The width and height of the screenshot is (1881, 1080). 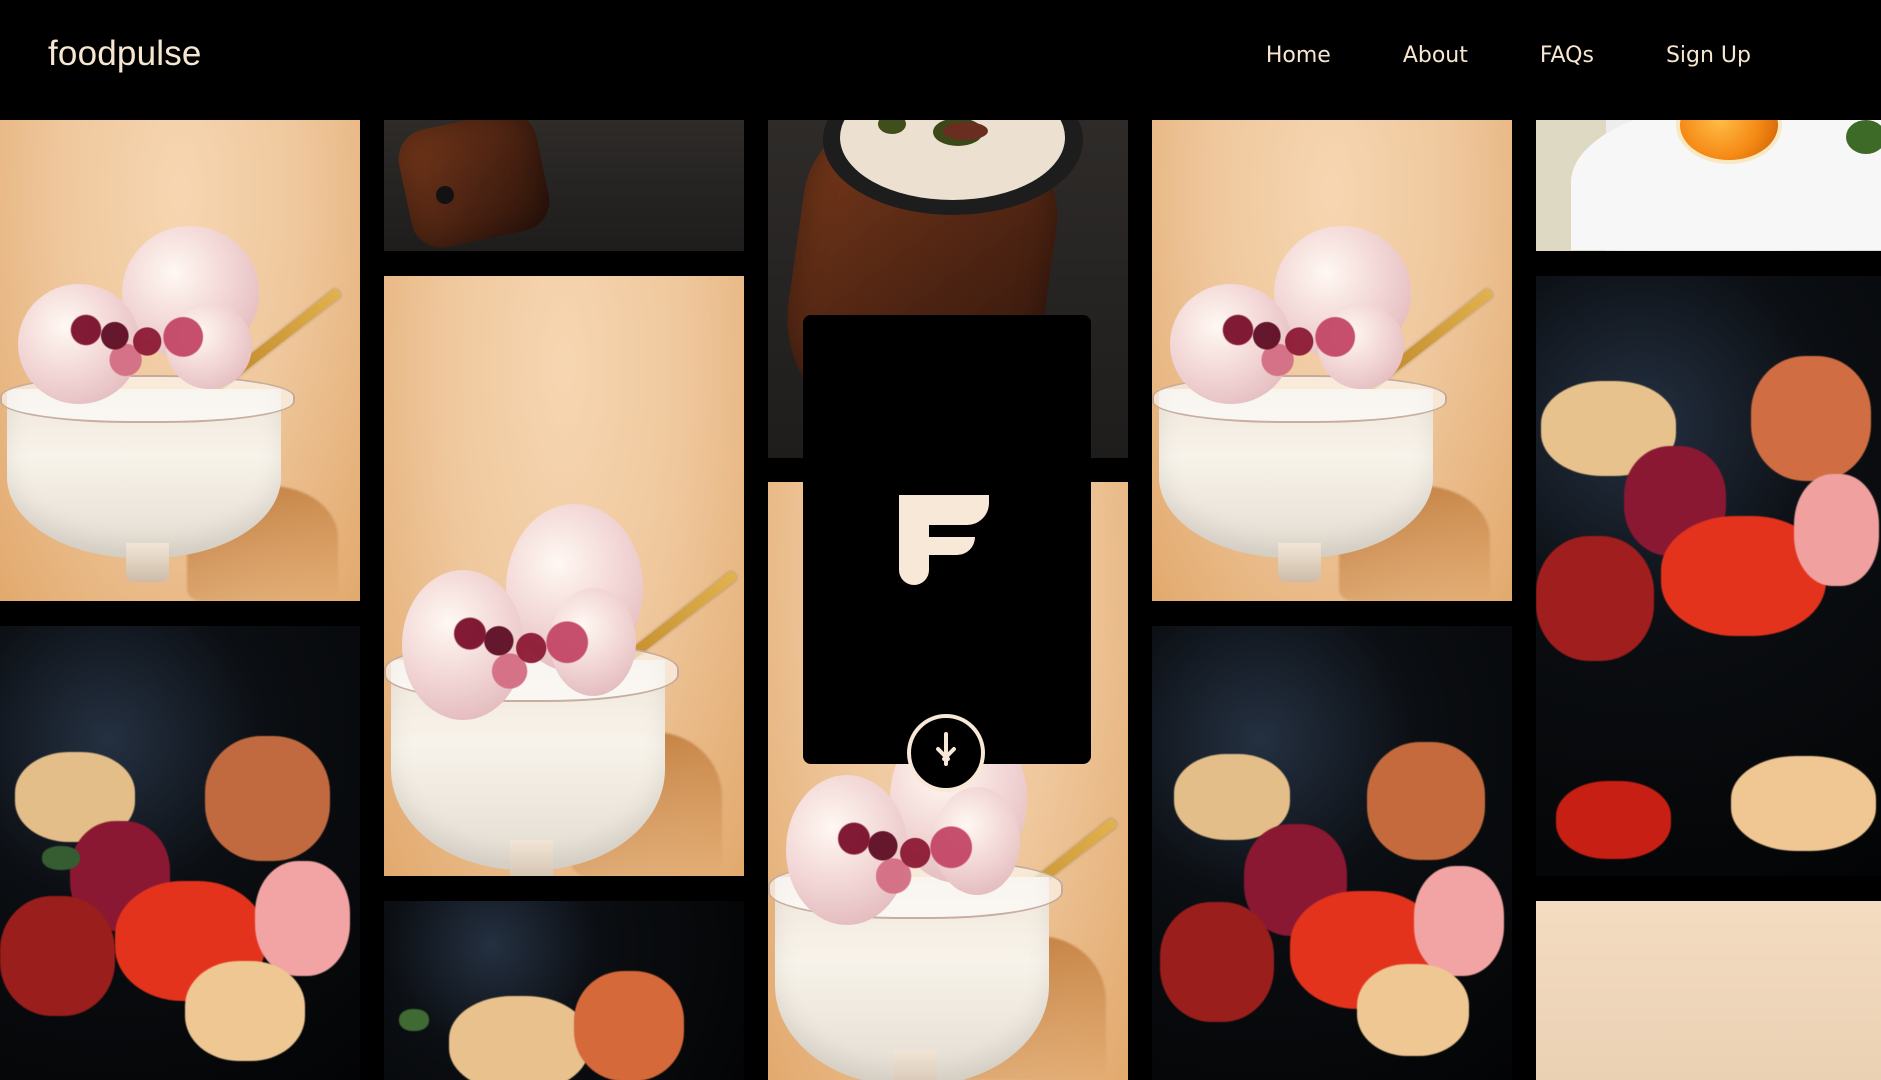 What do you see at coordinates (564, 185) in the screenshot?
I see `wooden-board-tile` at bounding box center [564, 185].